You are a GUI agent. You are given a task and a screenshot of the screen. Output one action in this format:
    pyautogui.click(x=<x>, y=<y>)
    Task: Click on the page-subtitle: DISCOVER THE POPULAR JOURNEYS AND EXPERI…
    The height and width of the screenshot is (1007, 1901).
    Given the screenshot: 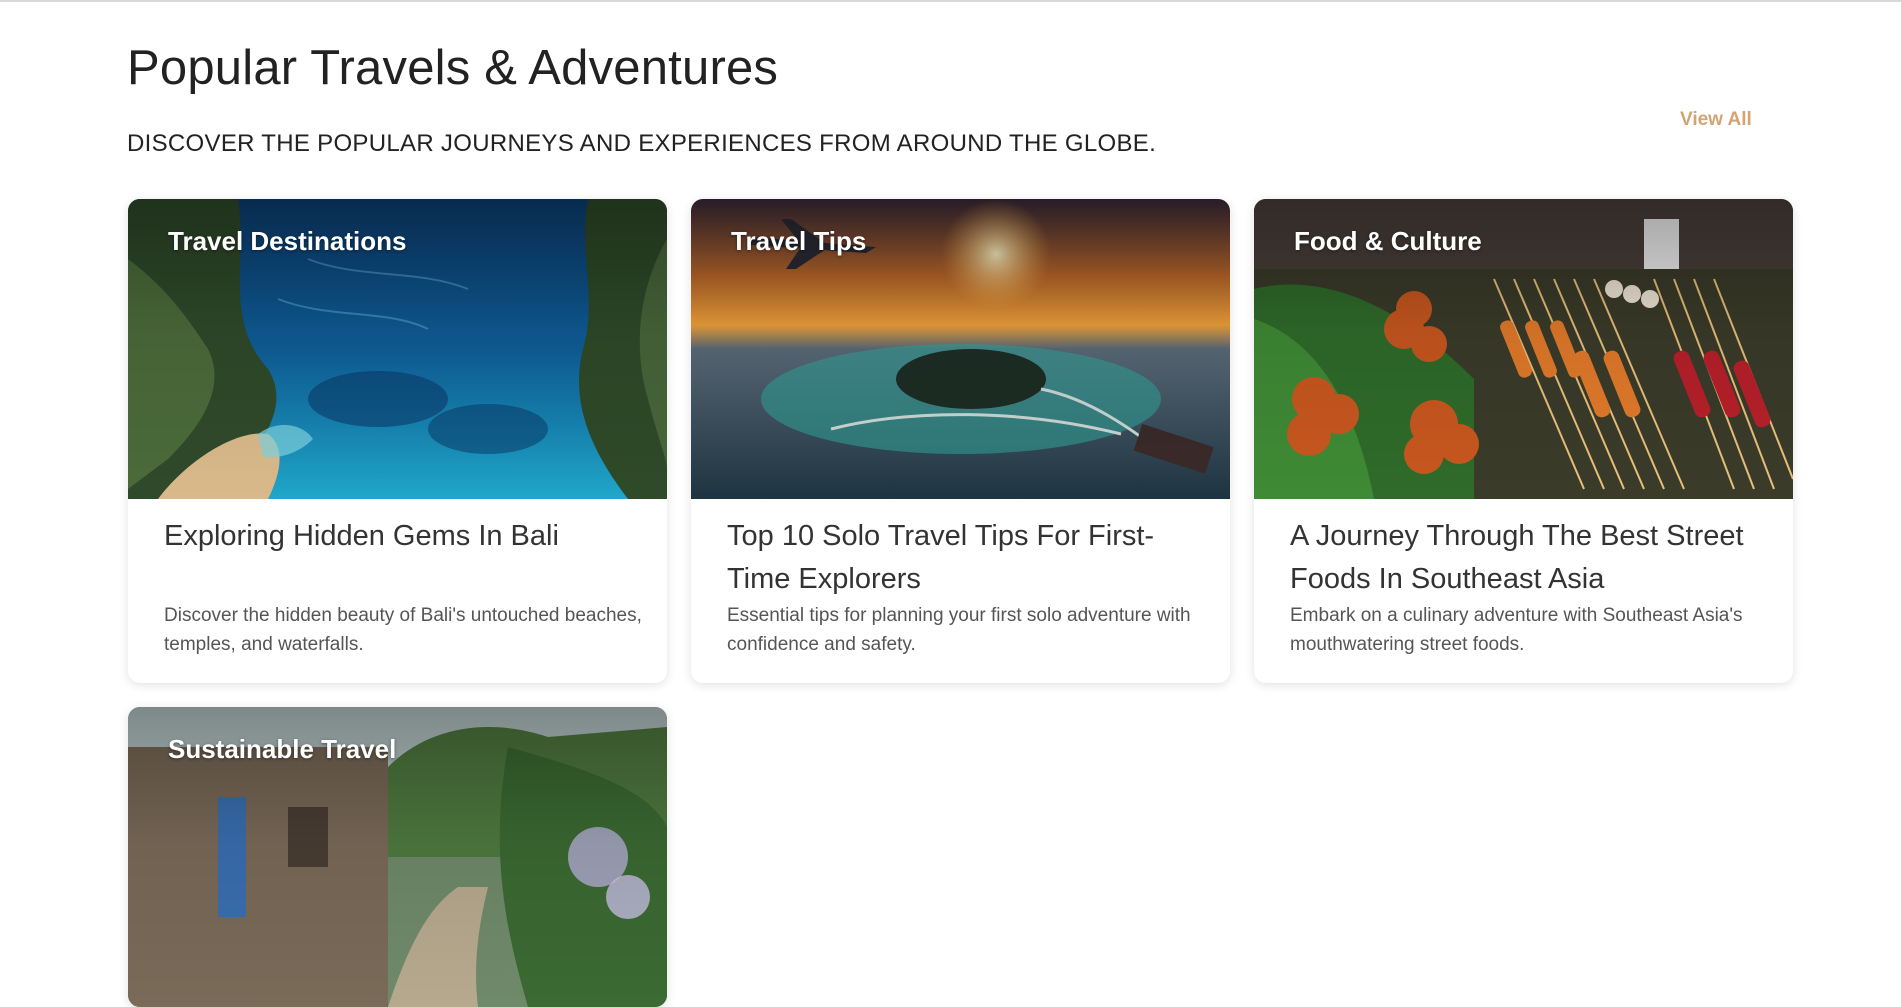 What is the action you would take?
    pyautogui.click(x=642, y=143)
    